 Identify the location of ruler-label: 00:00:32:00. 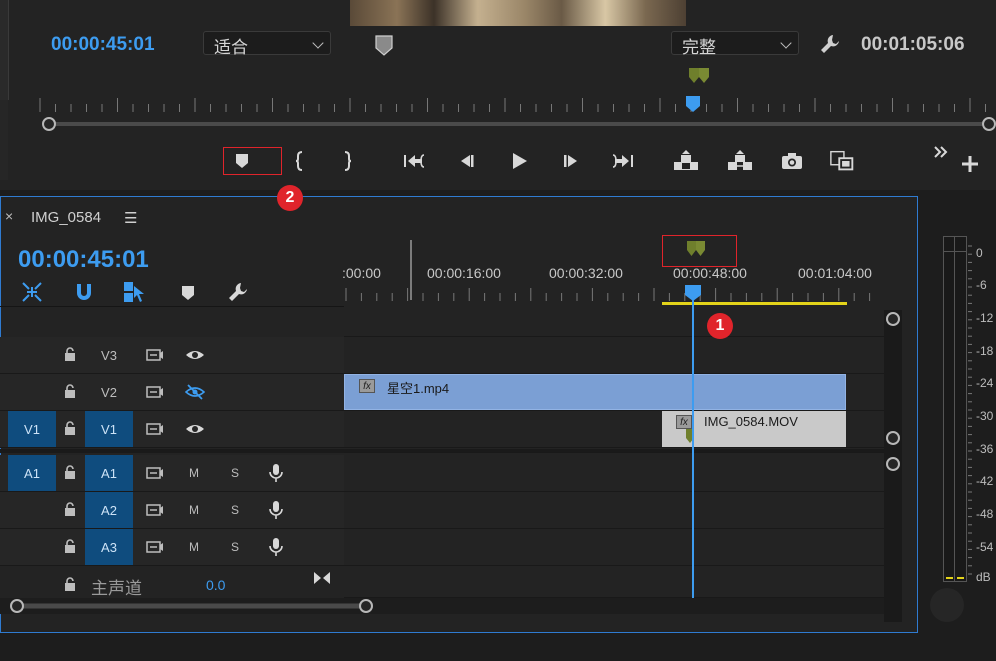
(586, 273).